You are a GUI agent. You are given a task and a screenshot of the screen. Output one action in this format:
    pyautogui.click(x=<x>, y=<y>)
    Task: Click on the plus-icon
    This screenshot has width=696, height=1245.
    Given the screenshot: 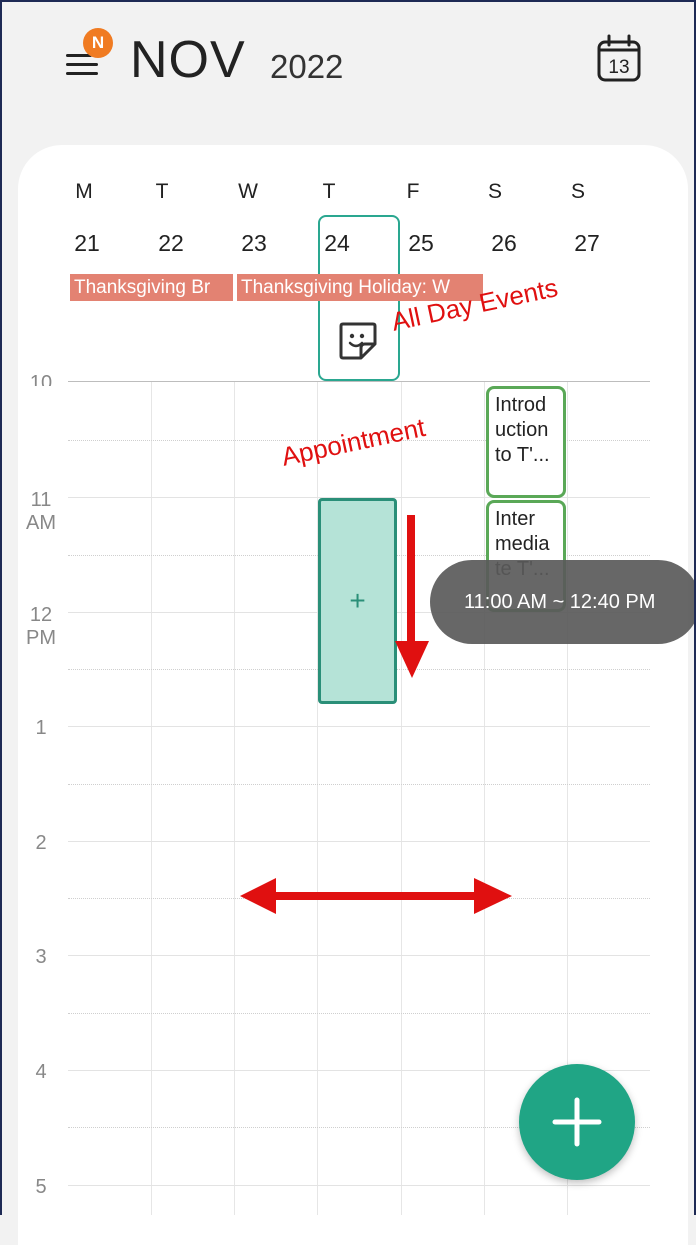 What is the action you would take?
    pyautogui.click(x=577, y=1122)
    